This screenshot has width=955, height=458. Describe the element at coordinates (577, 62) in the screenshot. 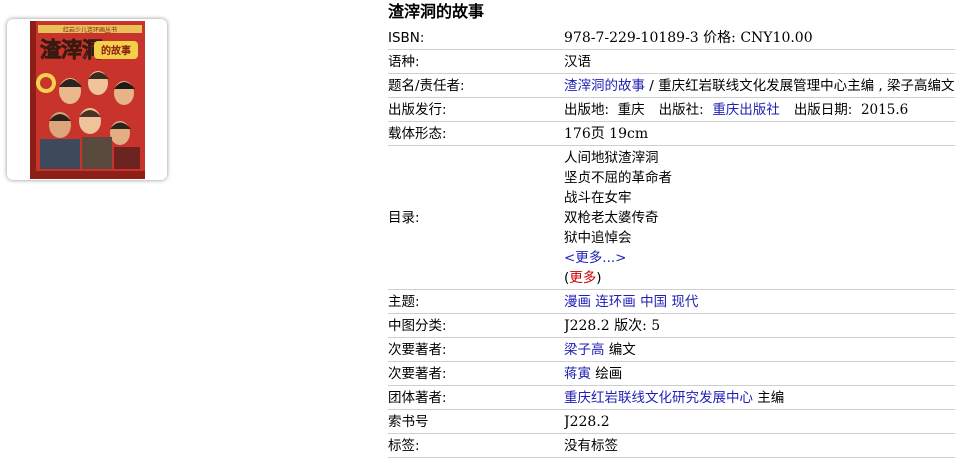

I see `language-value: 汉语` at that location.